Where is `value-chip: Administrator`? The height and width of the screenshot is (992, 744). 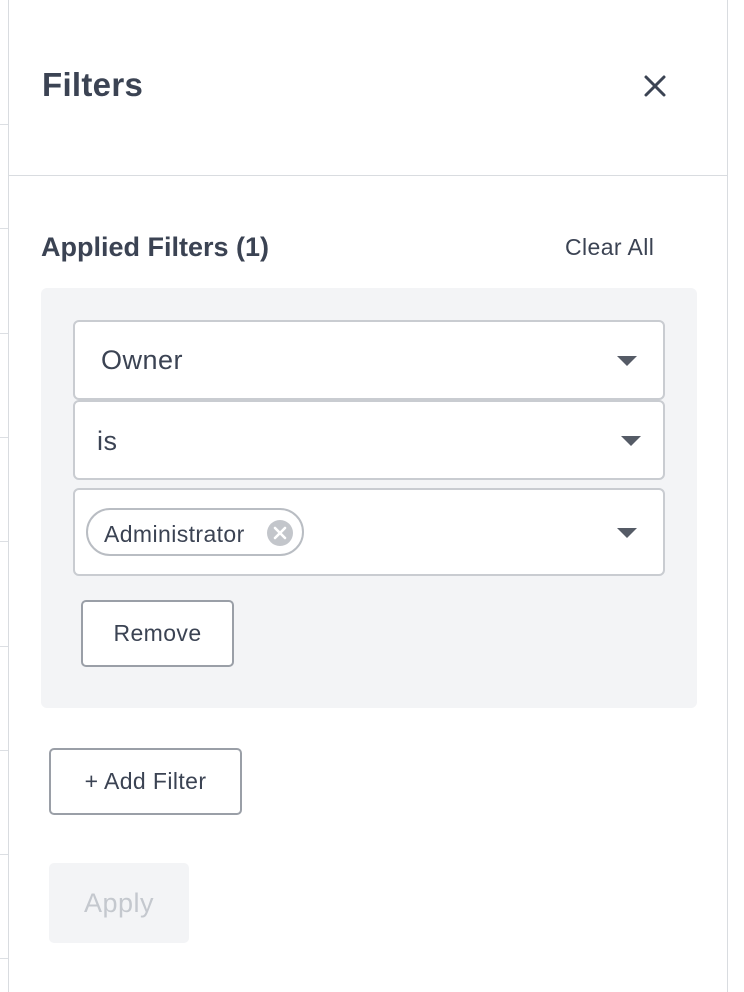
value-chip: Administrator is located at coordinates (195, 532).